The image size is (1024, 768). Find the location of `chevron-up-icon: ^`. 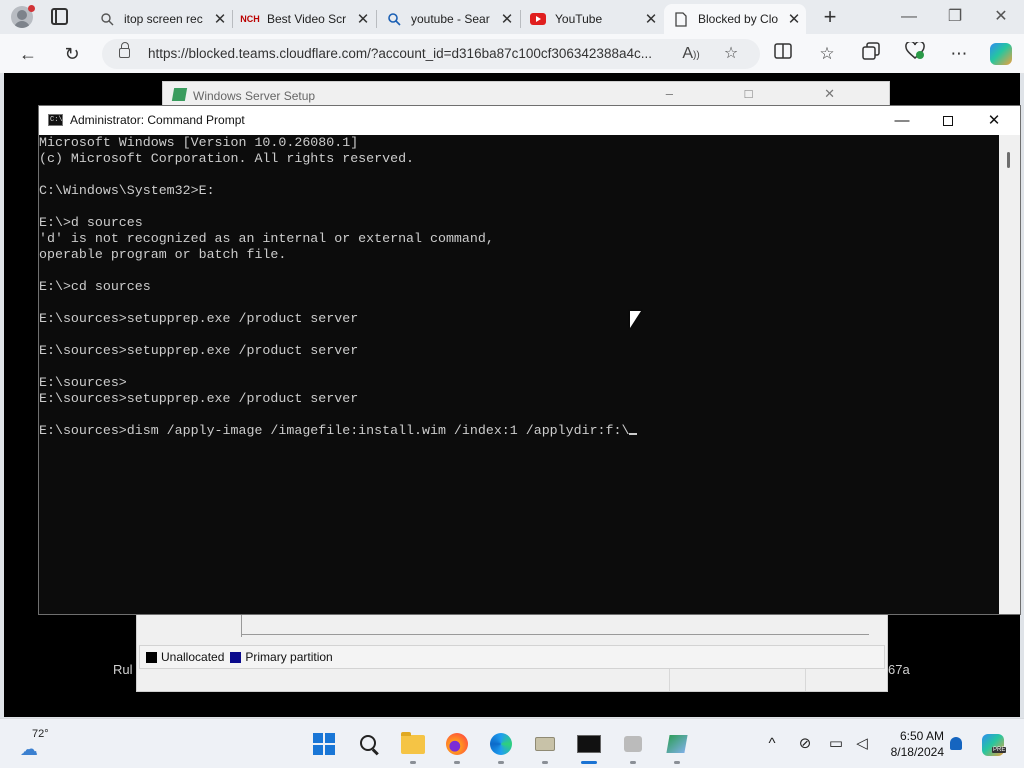

chevron-up-icon: ^ is located at coordinates (772, 744).